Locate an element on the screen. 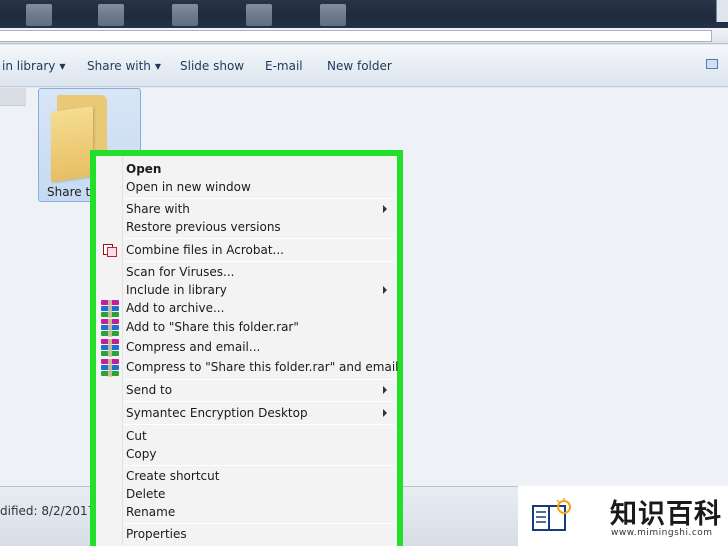 The height and width of the screenshot is (546, 728). menu-item-rename: Rename is located at coordinates (246, 513).